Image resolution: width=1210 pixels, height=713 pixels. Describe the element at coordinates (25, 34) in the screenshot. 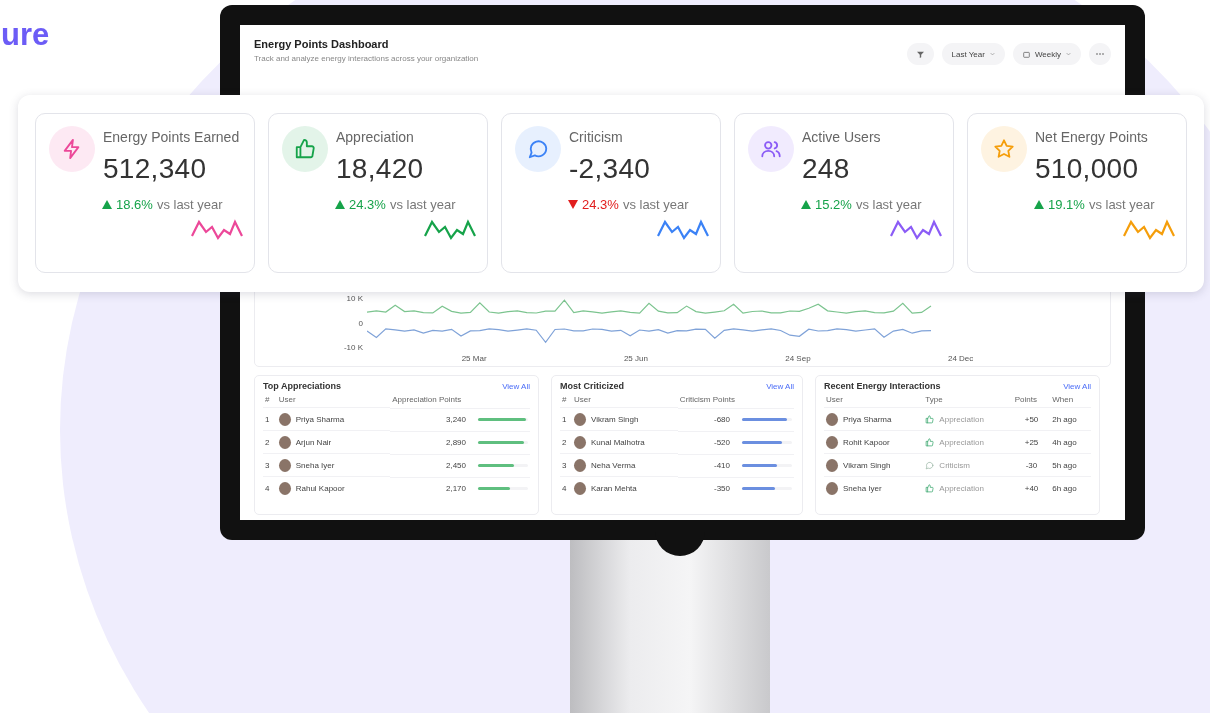

I see `section-heading: ure` at that location.